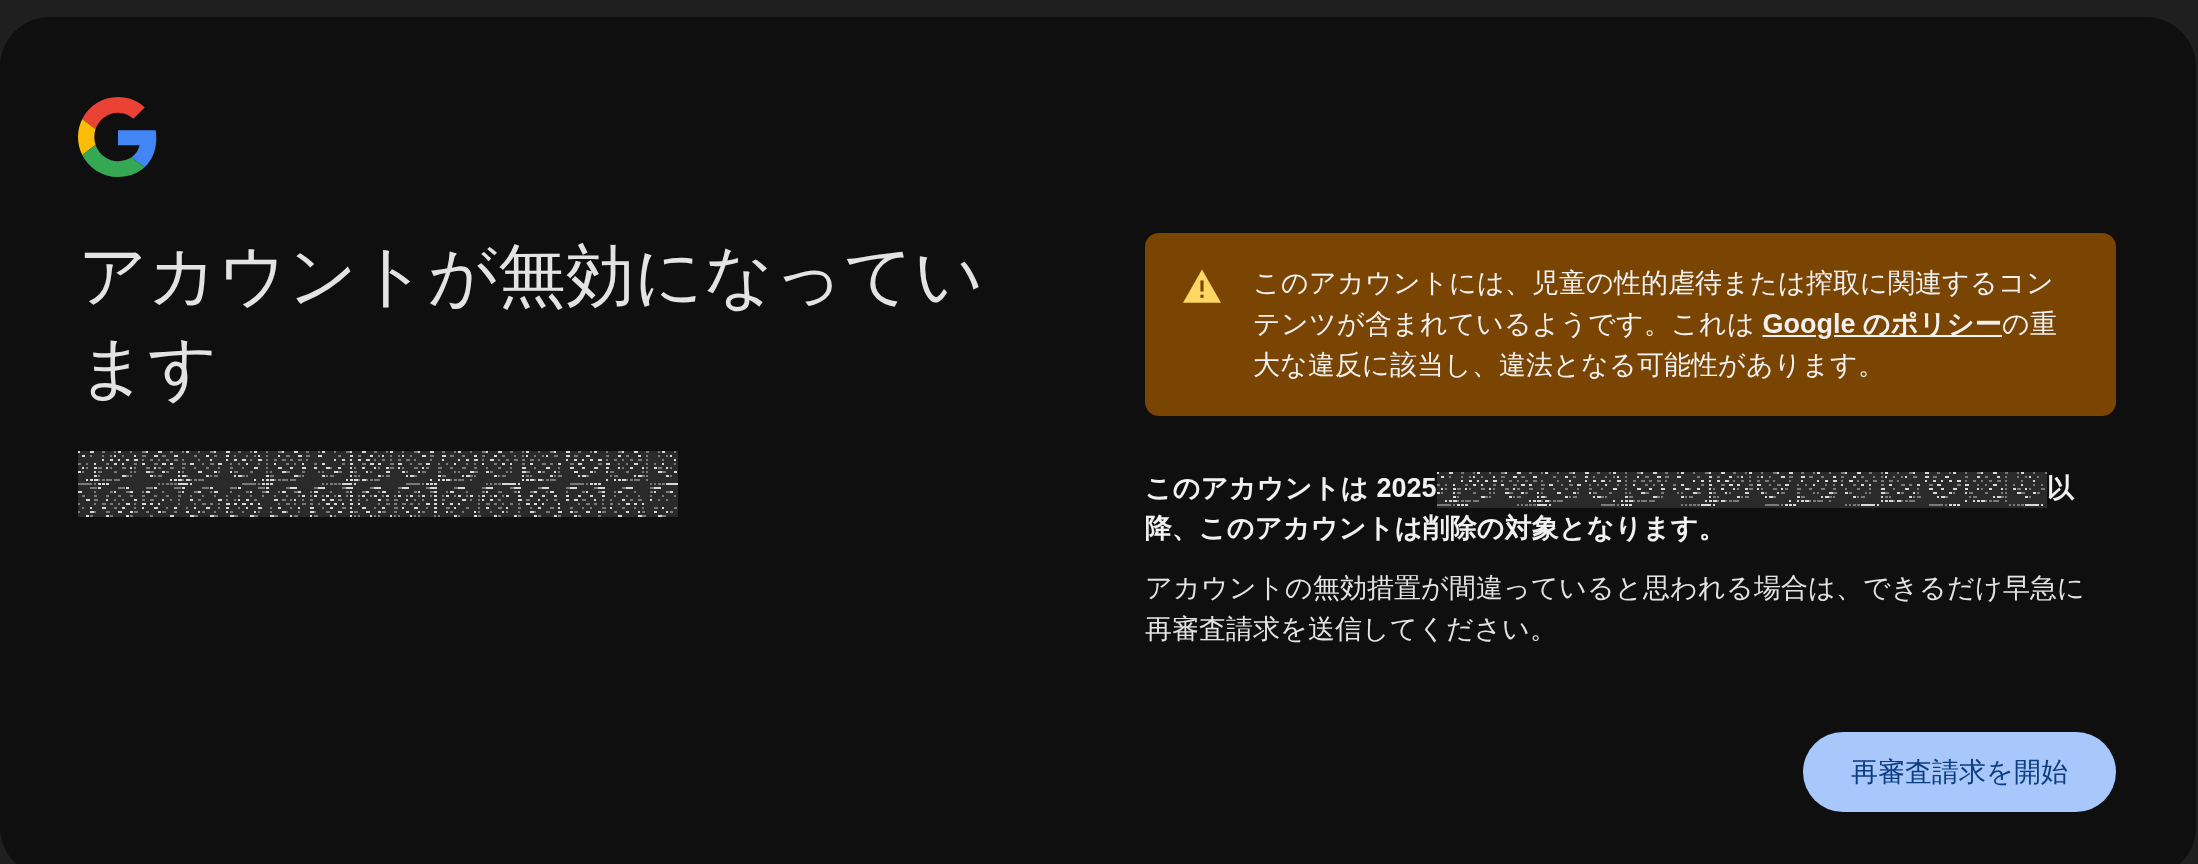 This screenshot has width=2198, height=864. Describe the element at coordinates (531, 321) in the screenshot. I see `page-title: アカウントが無効になっています` at that location.